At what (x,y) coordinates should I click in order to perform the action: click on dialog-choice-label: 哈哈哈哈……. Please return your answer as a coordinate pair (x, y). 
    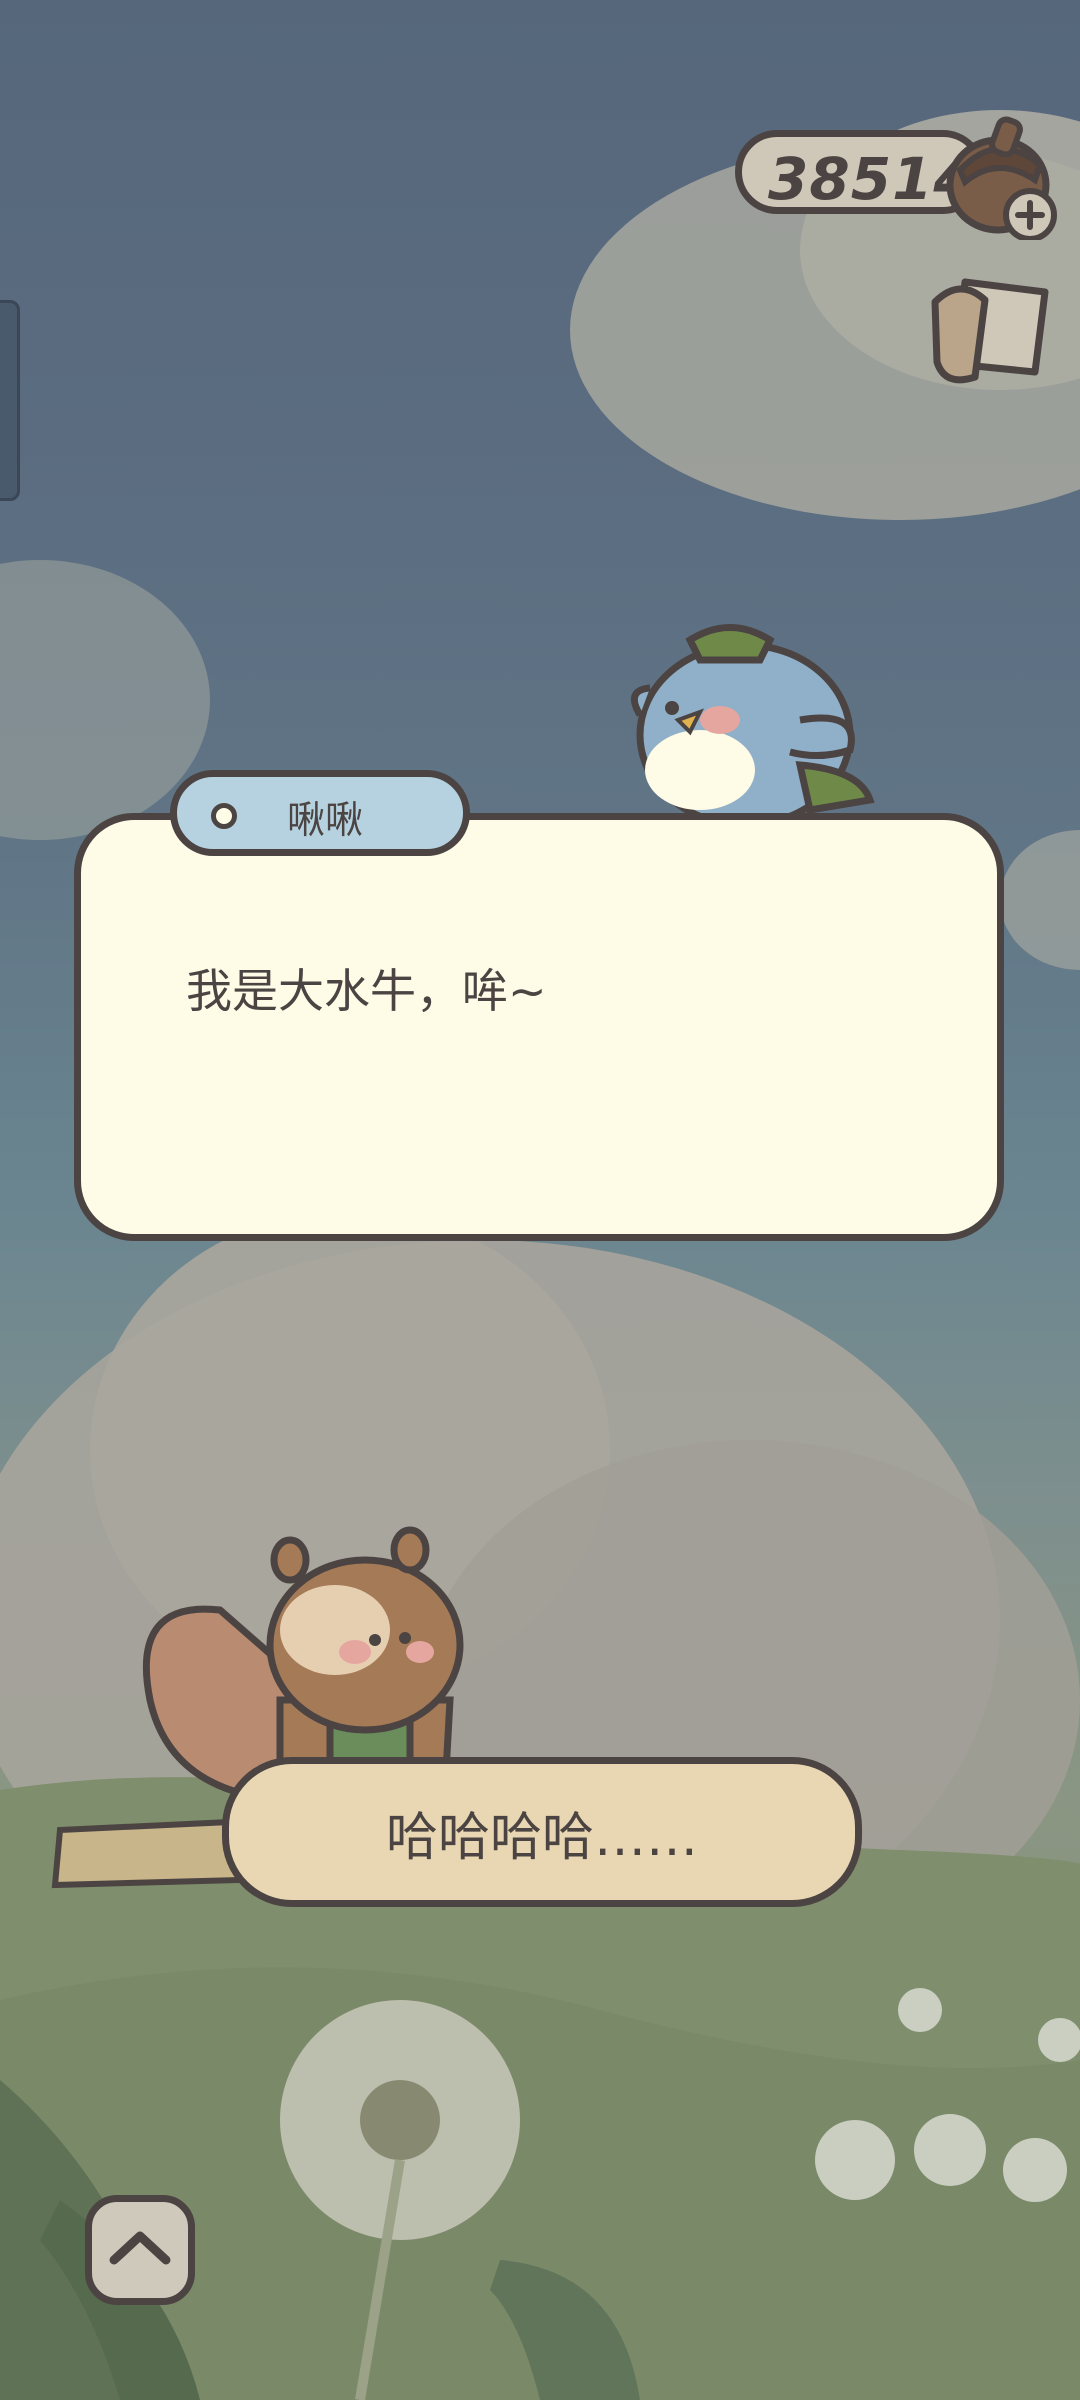
    Looking at the image, I should click on (541, 1837).